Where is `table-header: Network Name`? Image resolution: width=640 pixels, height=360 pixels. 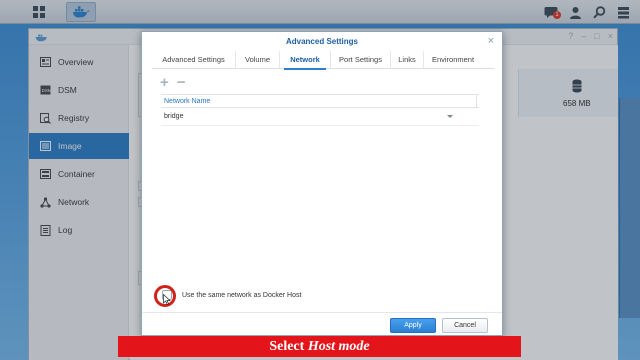 table-header: Network Name is located at coordinates (320, 101).